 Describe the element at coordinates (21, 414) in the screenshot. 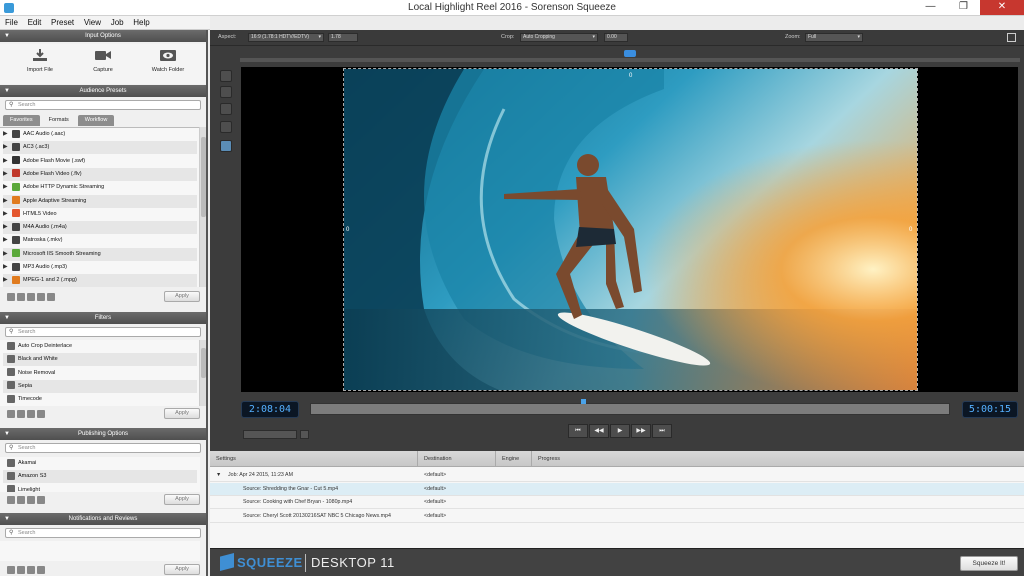

I see `remove-filter-button` at that location.